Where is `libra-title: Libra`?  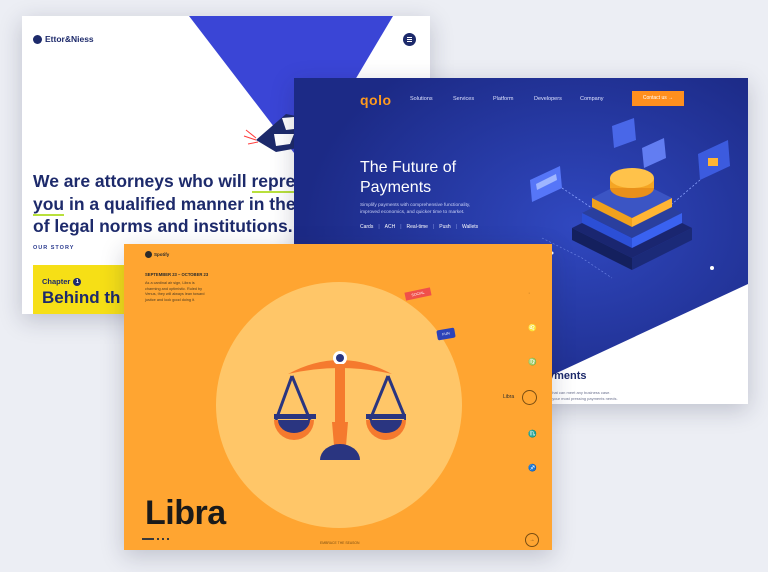
libra-title: Libra is located at coordinates (185, 513).